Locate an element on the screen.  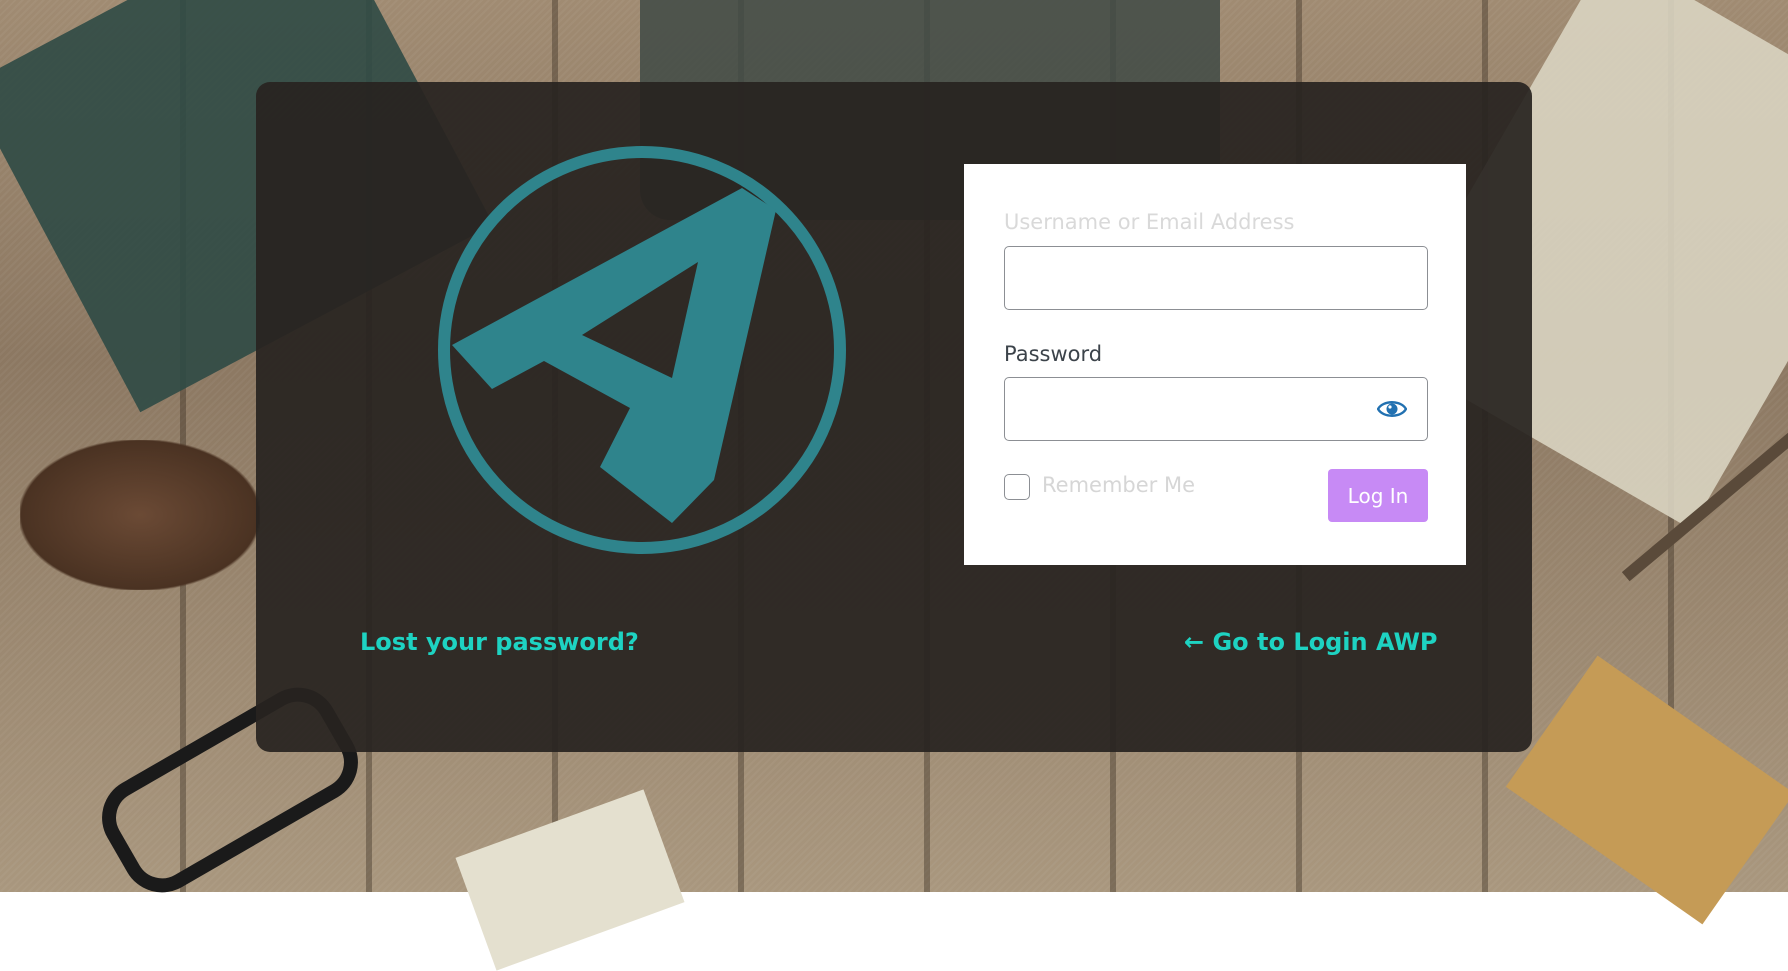
site-logo is located at coordinates (642, 350).